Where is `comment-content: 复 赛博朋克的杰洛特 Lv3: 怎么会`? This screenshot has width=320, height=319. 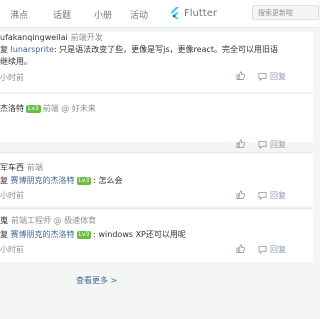 comment-content: 复 赛博朋克的杰洛特 Lv3: 怎么会 is located at coordinates (61, 180).